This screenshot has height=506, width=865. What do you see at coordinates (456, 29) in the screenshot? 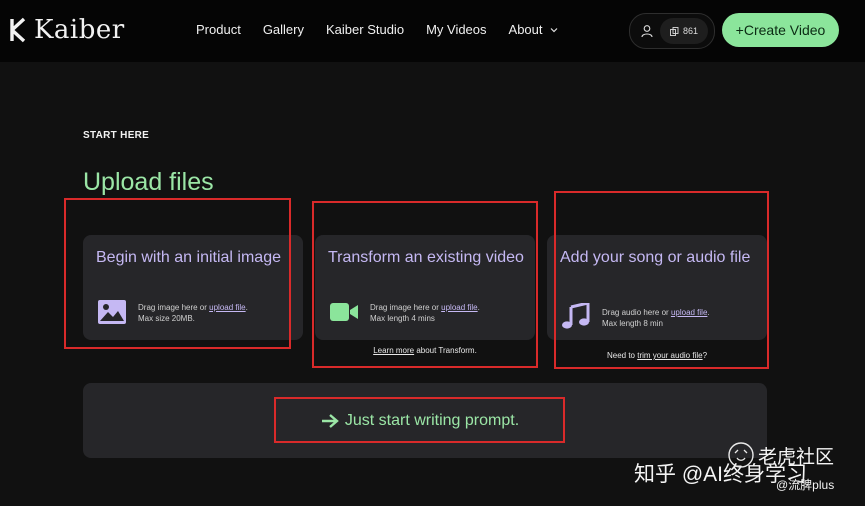
I see `nav-my-videos: My Videos` at bounding box center [456, 29].